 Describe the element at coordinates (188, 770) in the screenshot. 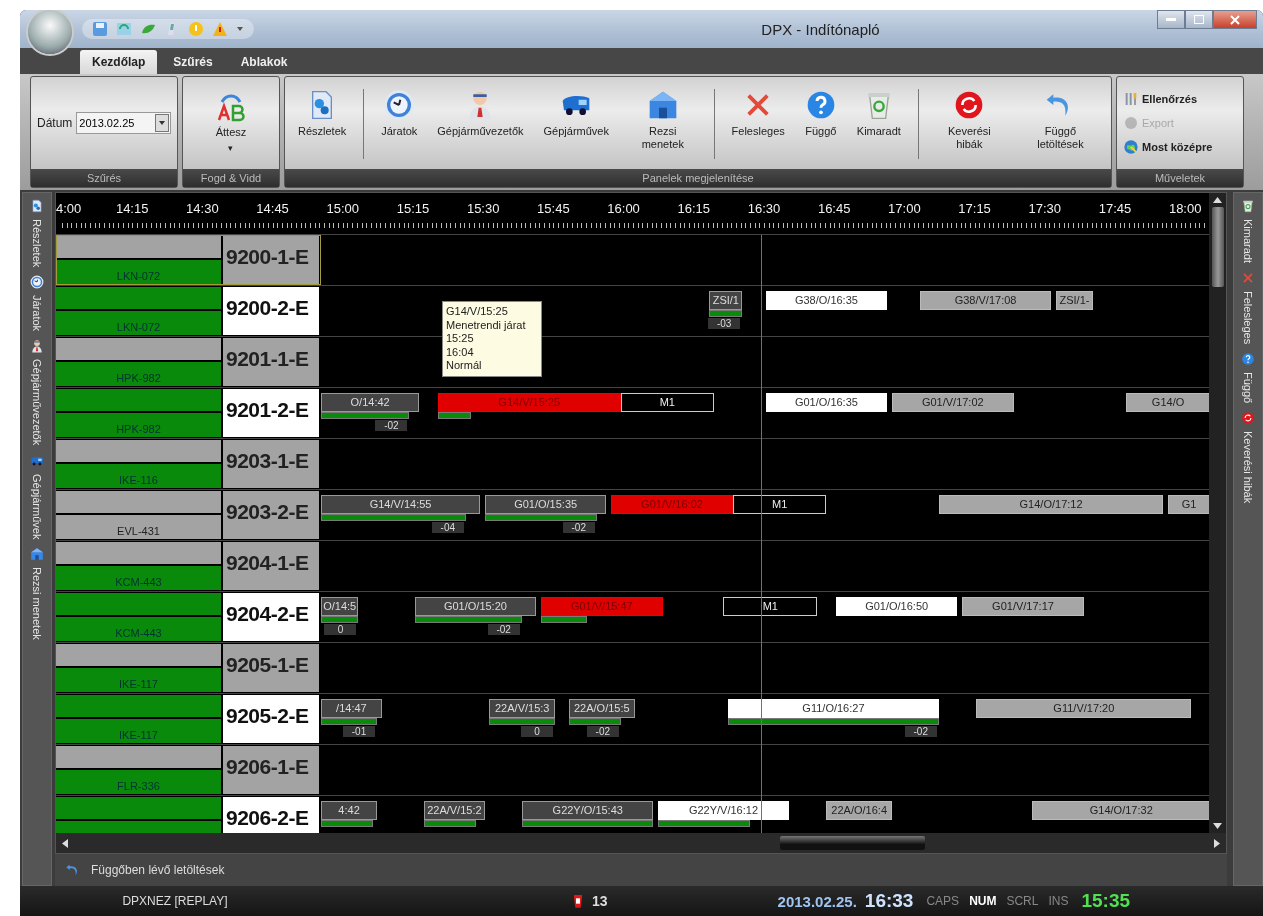

I see `row-header: FLR-336 9206-1-E` at that location.